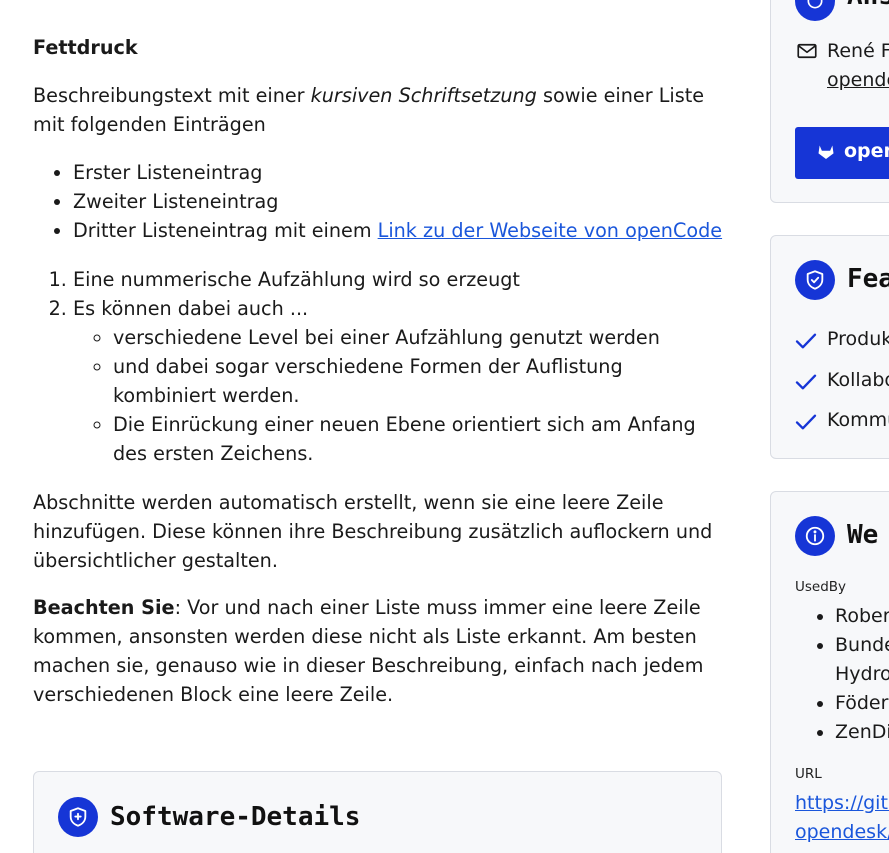 Image resolution: width=889 pixels, height=853 pixels. What do you see at coordinates (868, 279) in the screenshot?
I see `features-title: Fea` at bounding box center [868, 279].